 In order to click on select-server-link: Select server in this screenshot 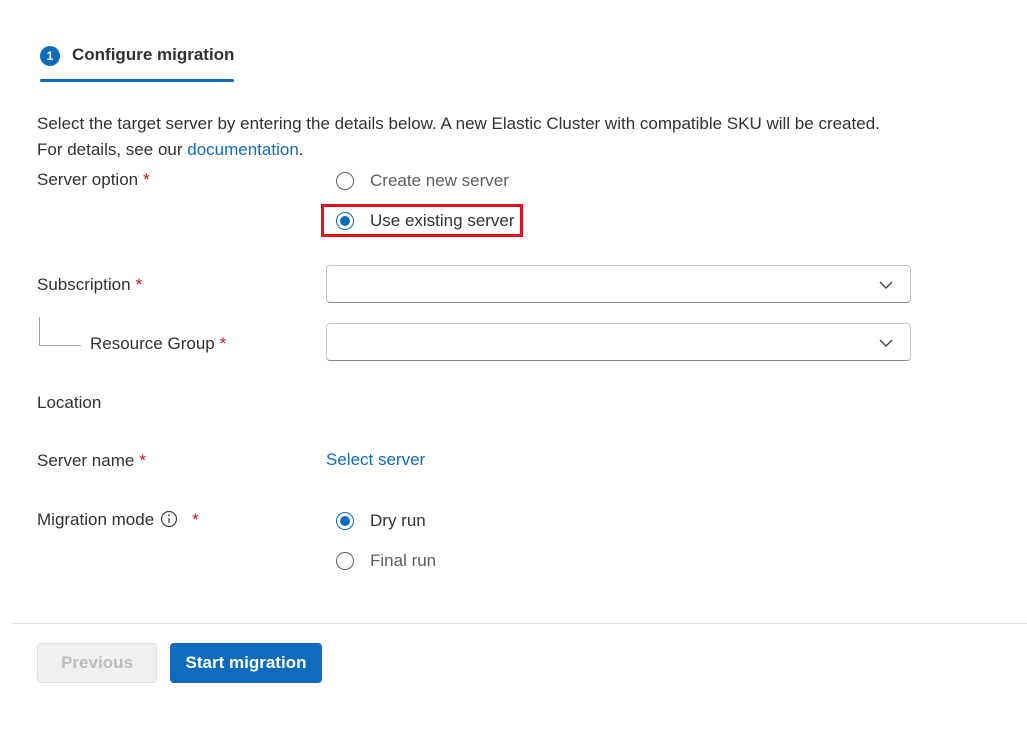, I will do `click(375, 460)`.